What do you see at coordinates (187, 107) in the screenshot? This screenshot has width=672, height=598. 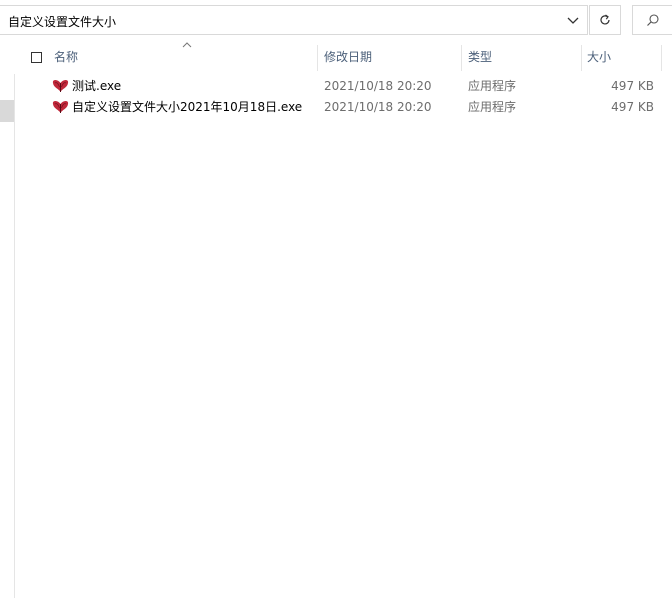 I see `file-name: 自定义设置文件大小2021年10月18日.exe` at bounding box center [187, 107].